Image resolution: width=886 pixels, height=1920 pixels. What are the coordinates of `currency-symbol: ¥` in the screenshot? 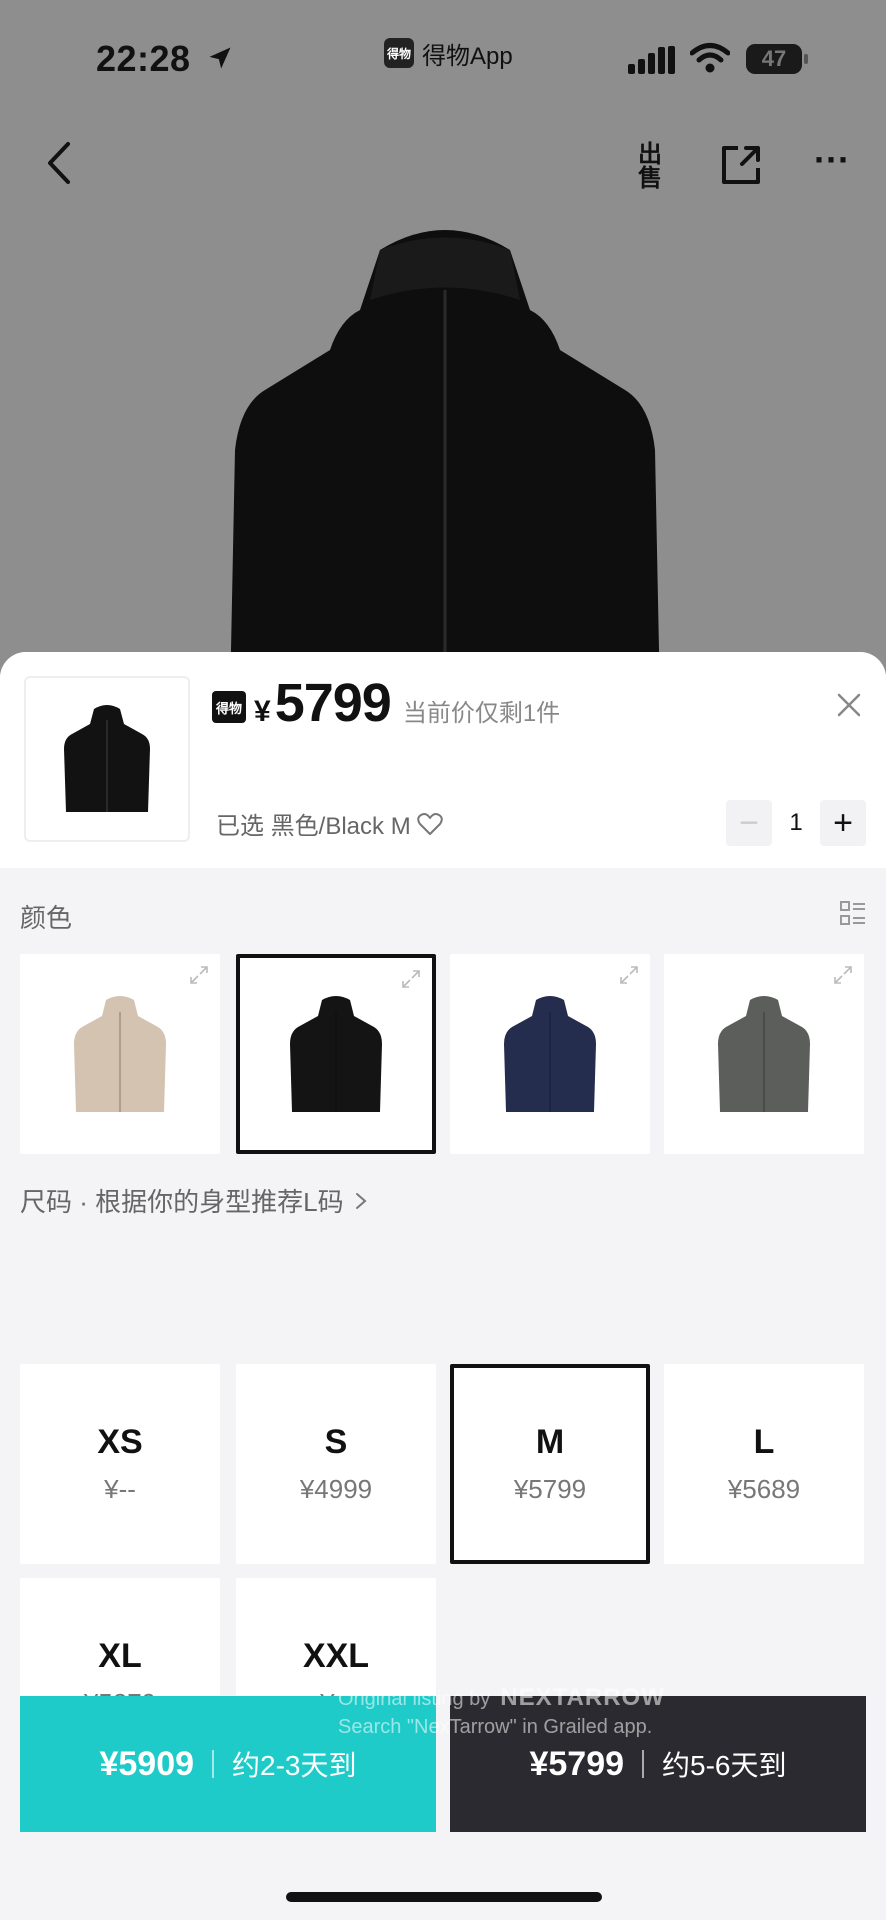 It's located at (262, 711).